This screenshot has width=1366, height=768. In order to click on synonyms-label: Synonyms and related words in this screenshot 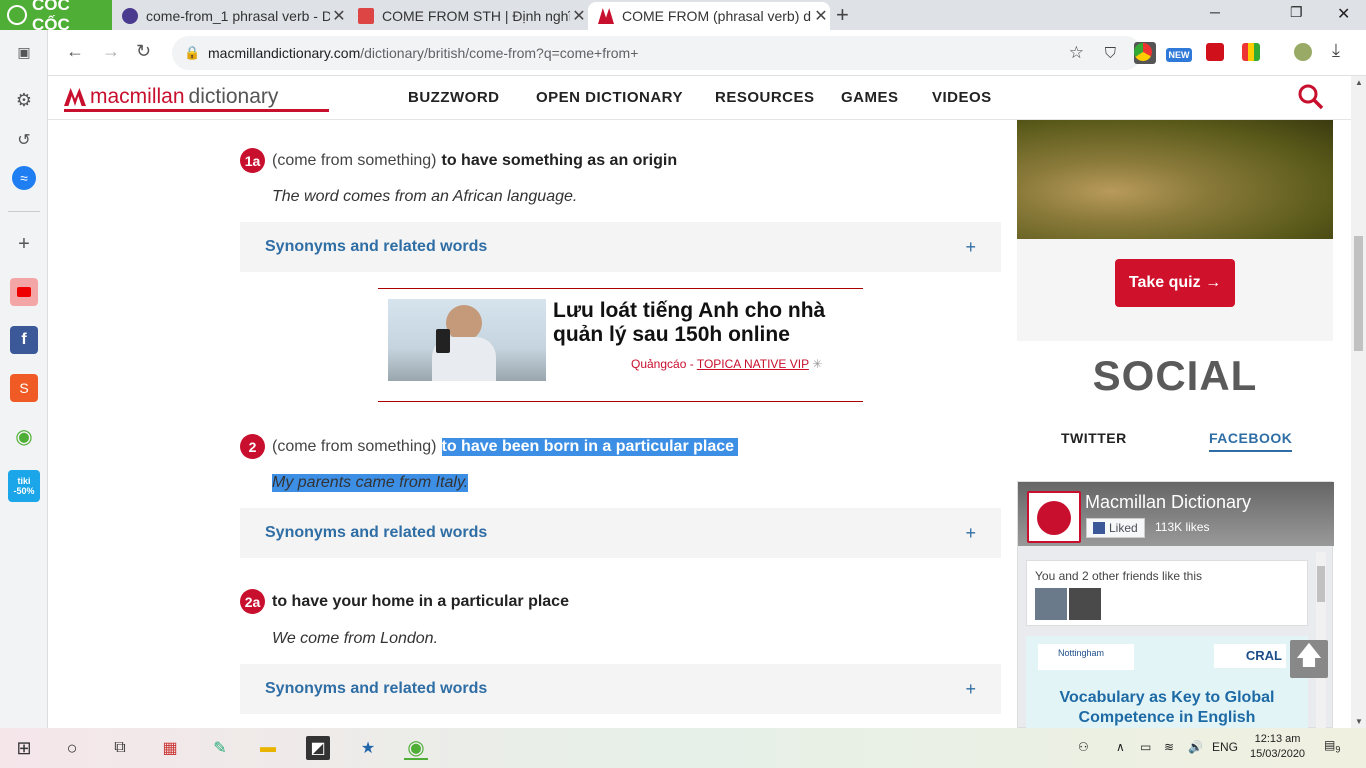, I will do `click(376, 246)`.